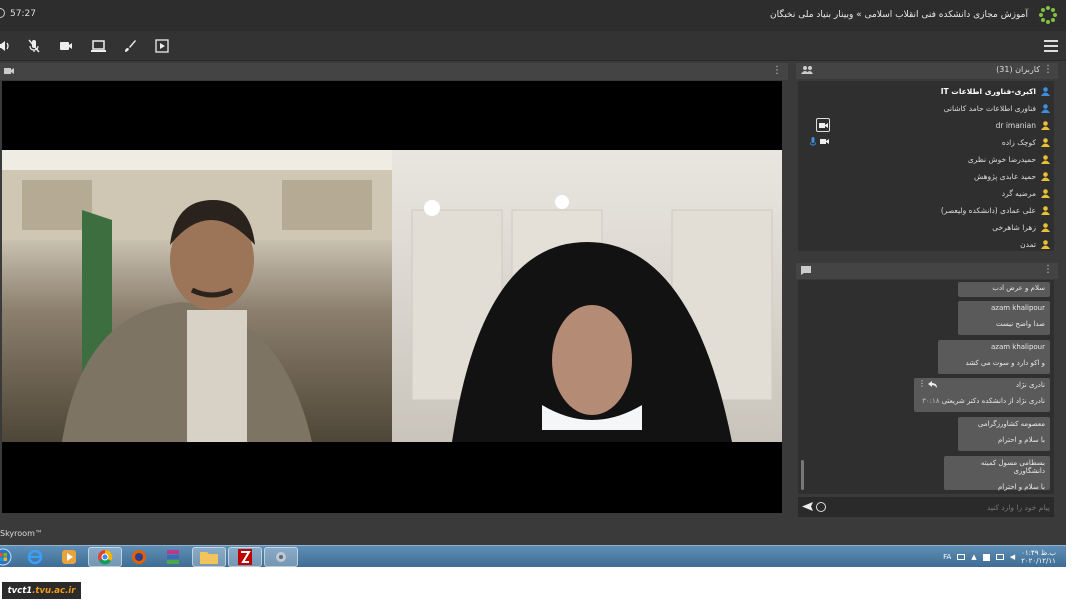 Image resolution: width=1080 pixels, height=607 pixels. What do you see at coordinates (988, 91) in the screenshot?
I see `user-name: اکبری-فناوری اطلاعات IT` at bounding box center [988, 91].